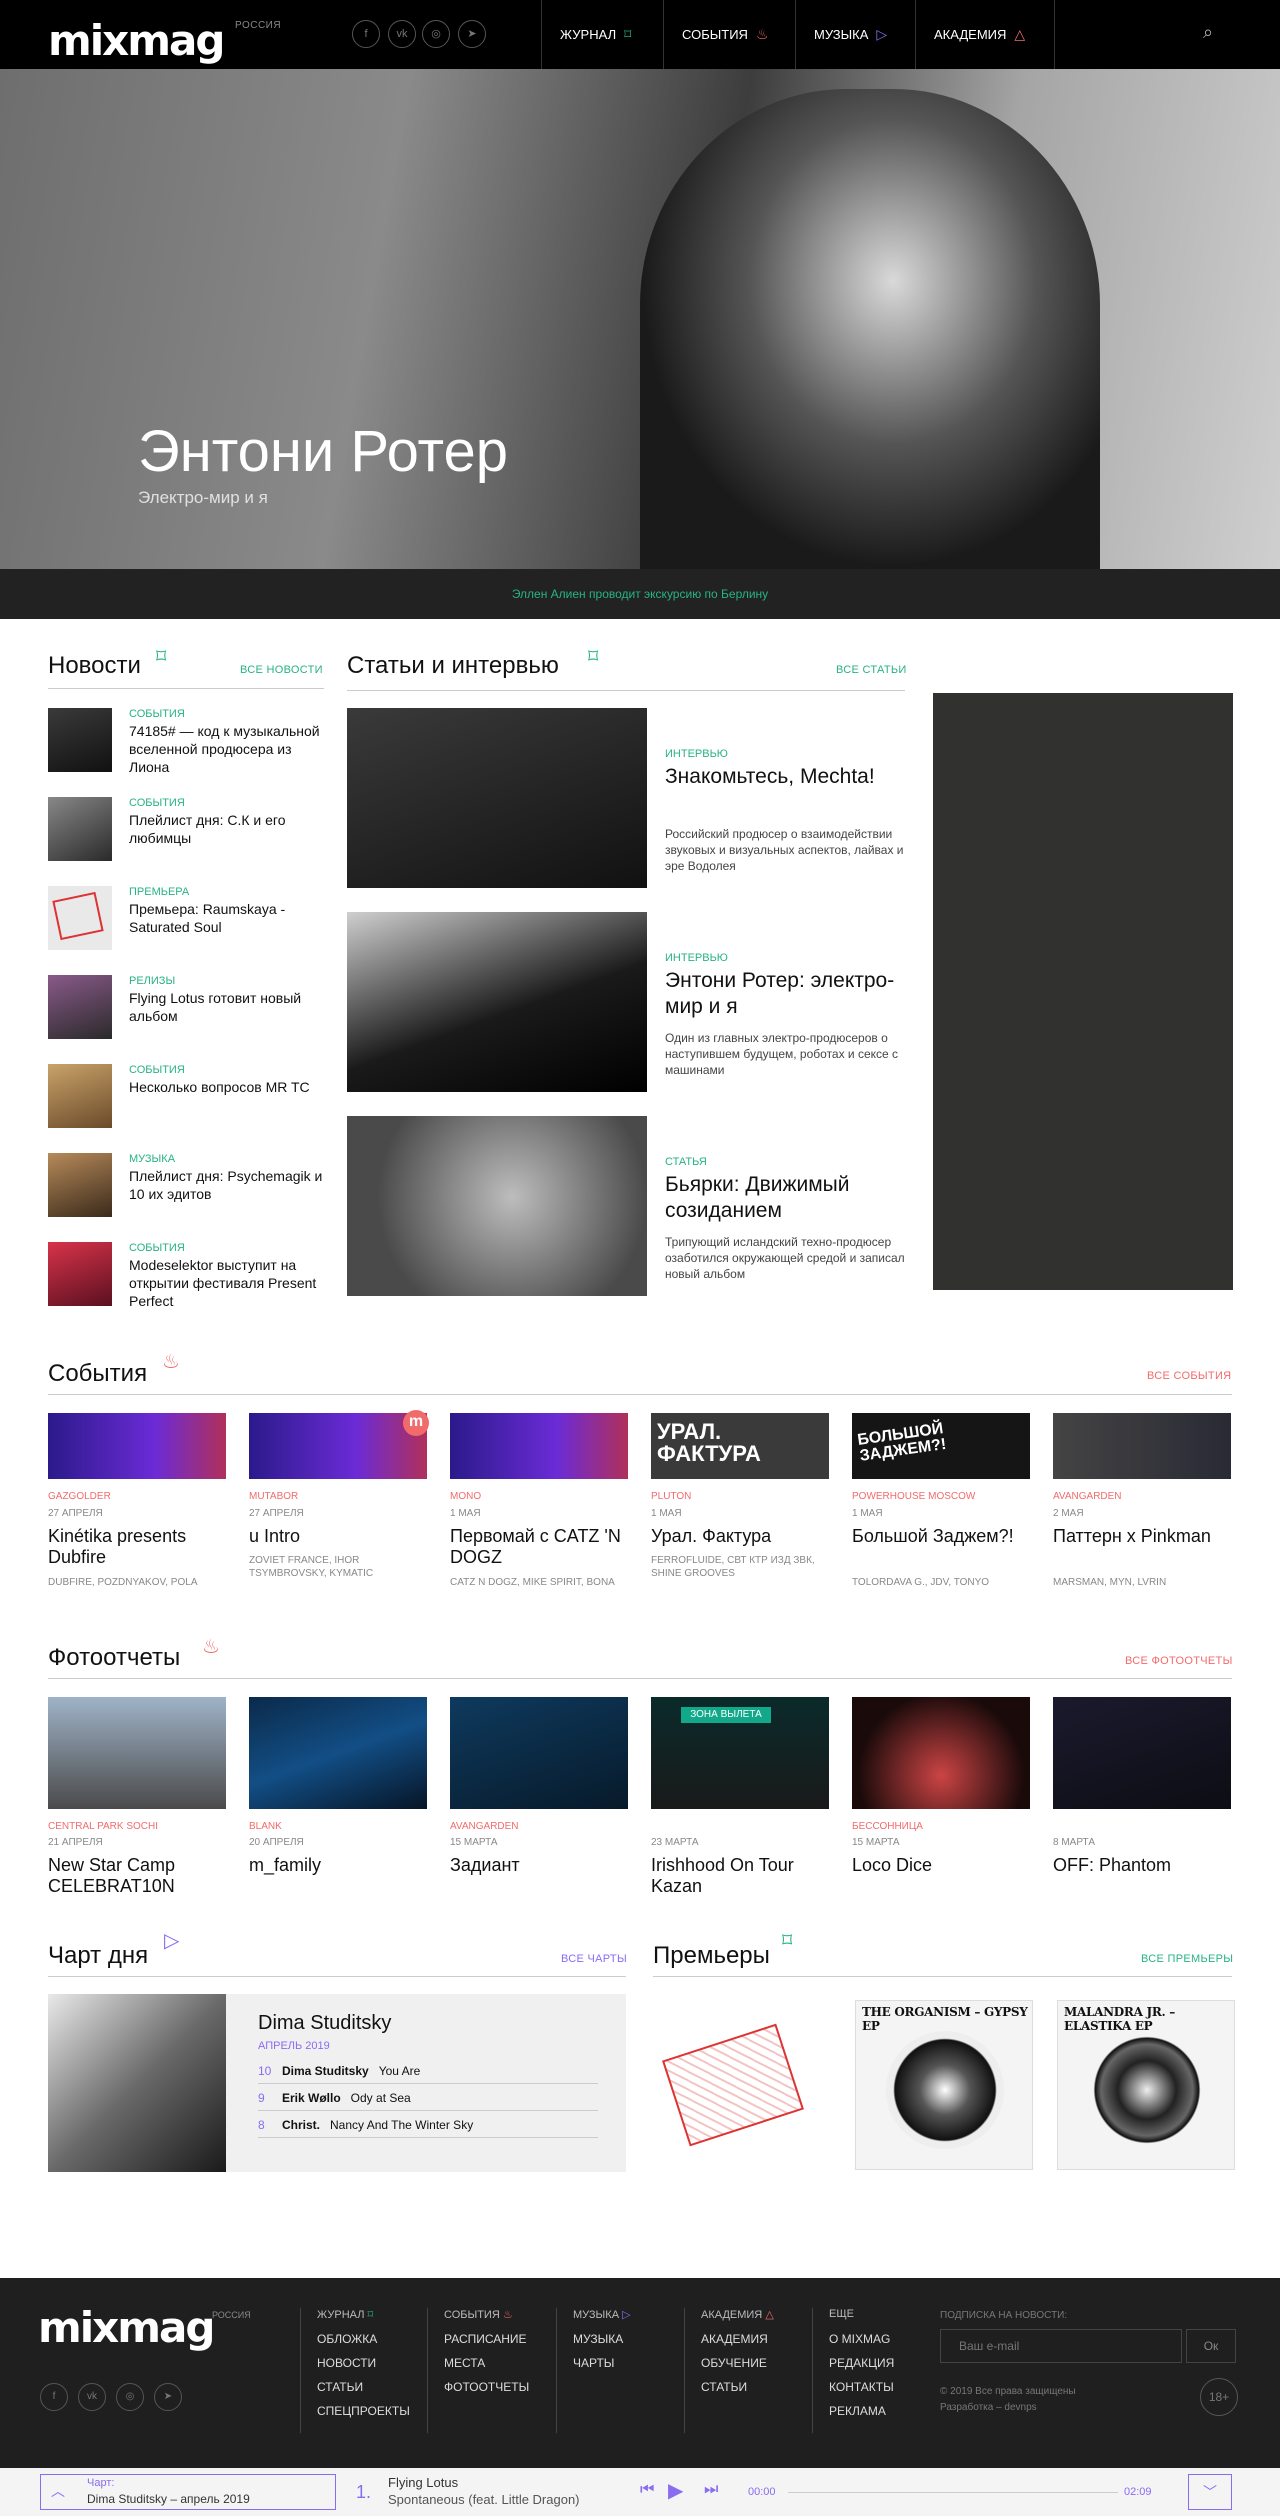 Image resolution: width=1280 pixels, height=2516 pixels. Describe the element at coordinates (861, 2392) in the screenshot. I see `footer-link: Контакты` at that location.